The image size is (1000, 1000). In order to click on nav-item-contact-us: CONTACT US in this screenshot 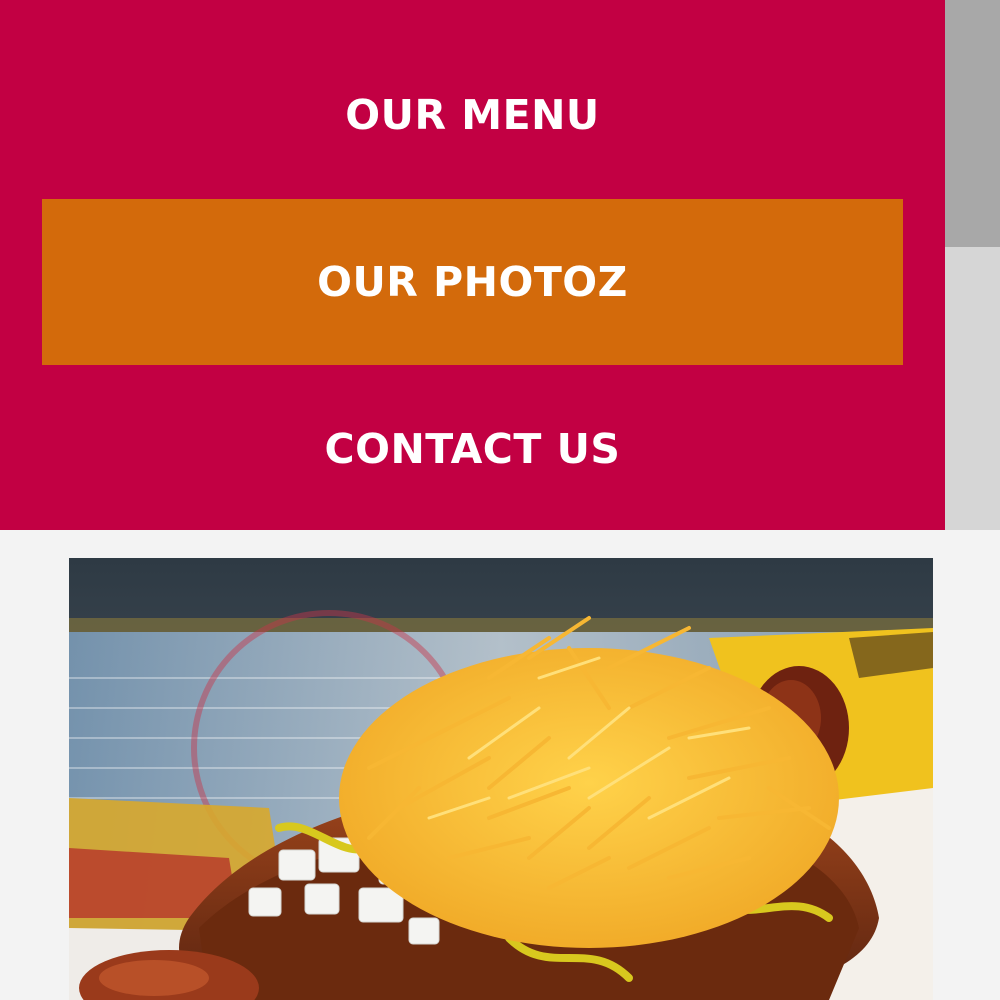, I will do `click(472, 449)`.